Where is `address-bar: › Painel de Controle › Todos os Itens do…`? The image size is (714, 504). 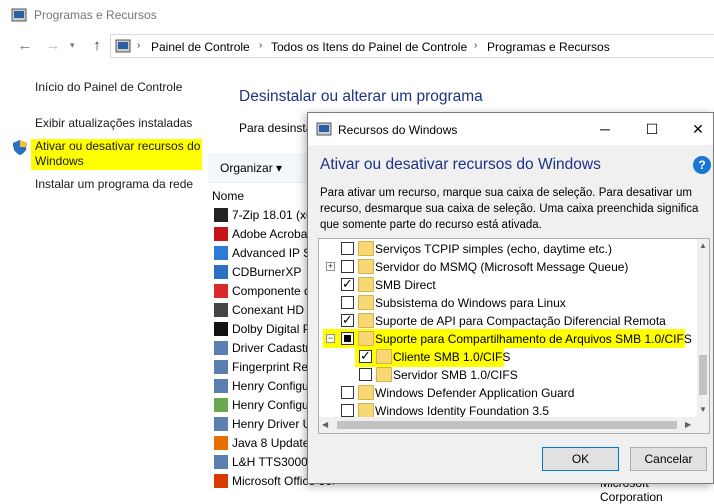
address-bar: › Painel de Controle › Todos os Itens do… is located at coordinates (412, 46).